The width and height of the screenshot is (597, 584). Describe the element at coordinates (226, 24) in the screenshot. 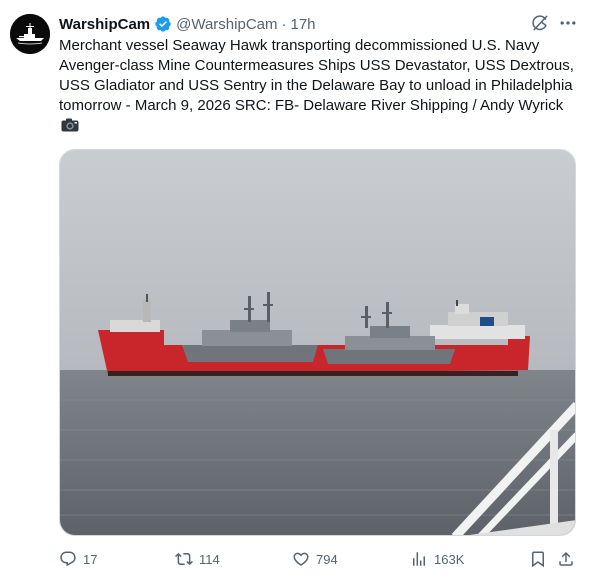

I see `handle: @WarshipCam` at that location.